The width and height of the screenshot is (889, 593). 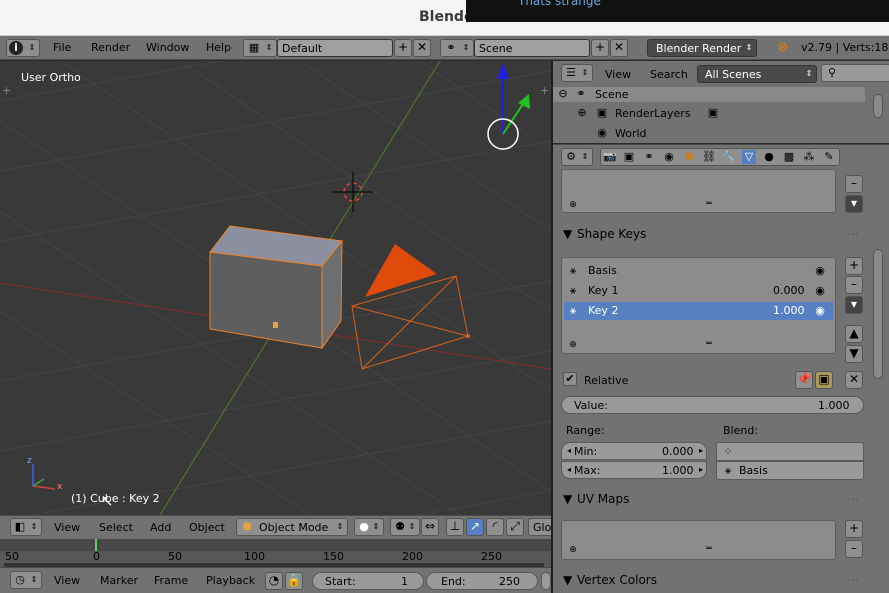 What do you see at coordinates (829, 157) in the screenshot?
I see `physics-tab-icon: ✎` at bounding box center [829, 157].